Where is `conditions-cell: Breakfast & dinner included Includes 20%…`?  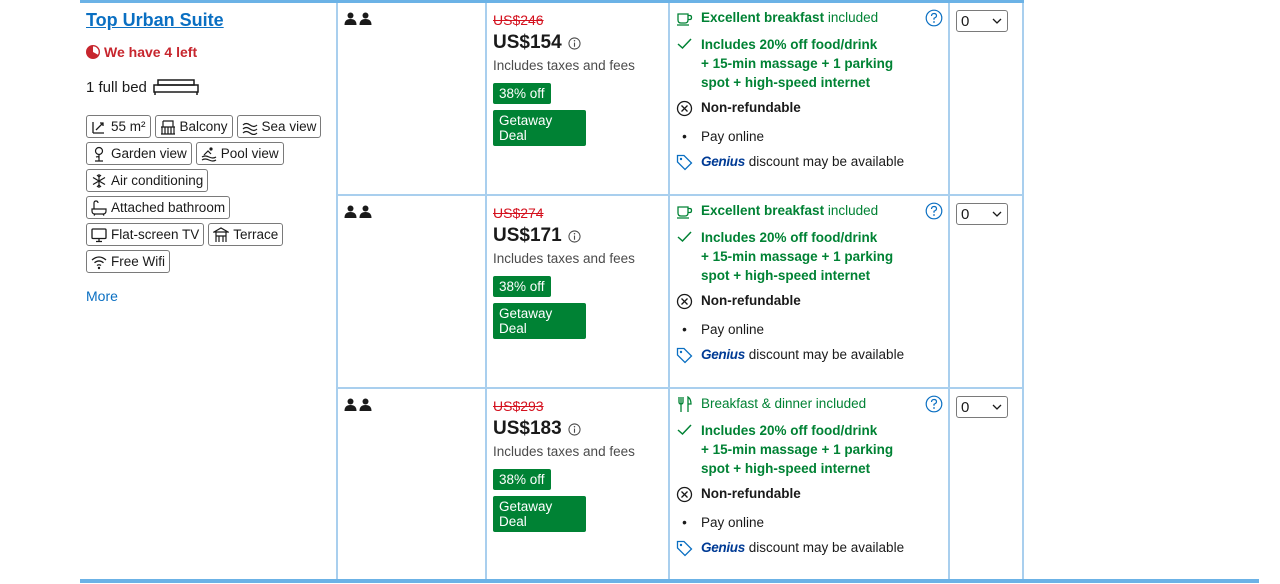 conditions-cell: Breakfast & dinner included Includes 20%… is located at coordinates (812, 476).